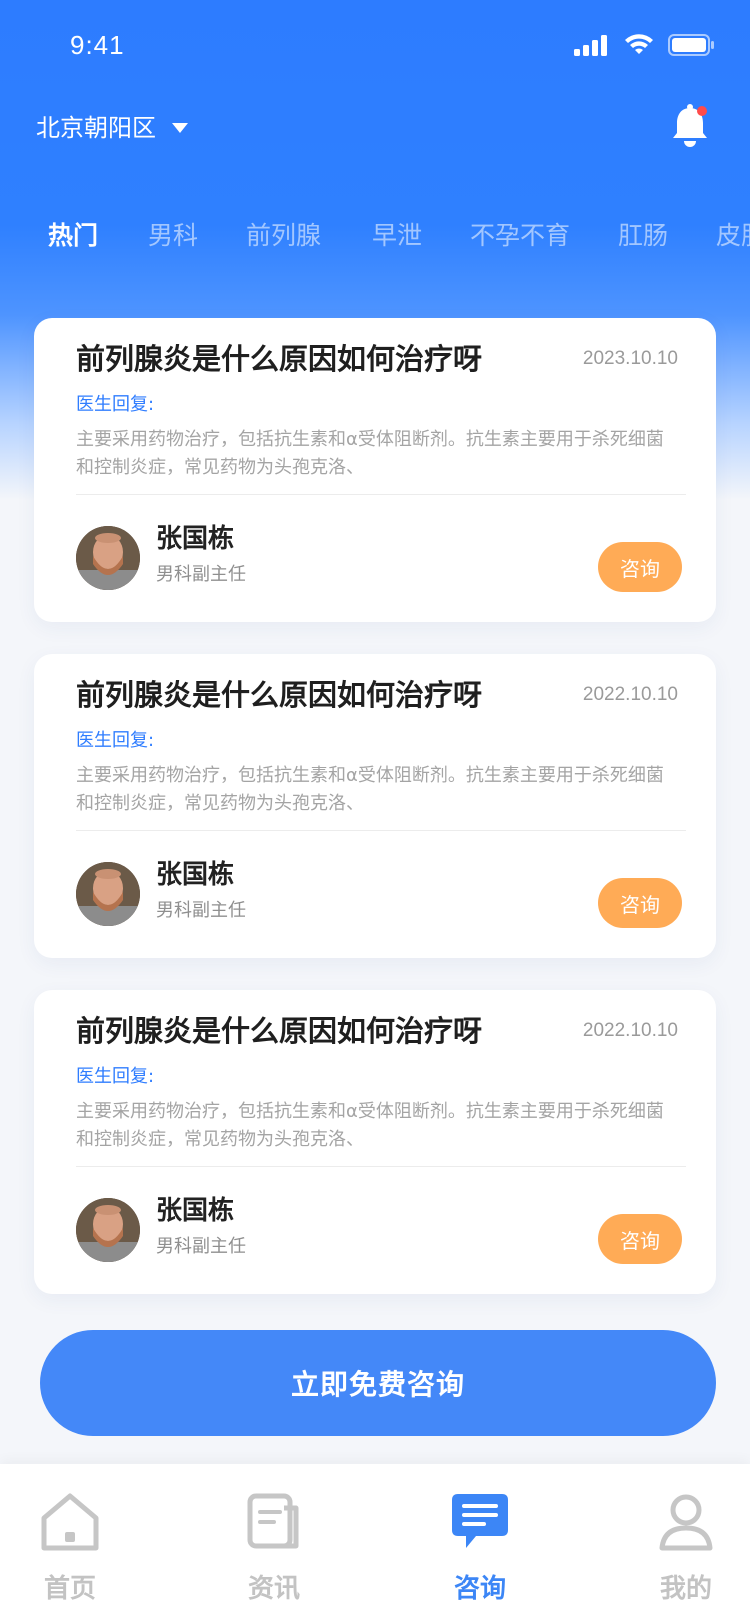 The image size is (750, 1624). What do you see at coordinates (273, 1521) in the screenshot?
I see `news-icon` at bounding box center [273, 1521].